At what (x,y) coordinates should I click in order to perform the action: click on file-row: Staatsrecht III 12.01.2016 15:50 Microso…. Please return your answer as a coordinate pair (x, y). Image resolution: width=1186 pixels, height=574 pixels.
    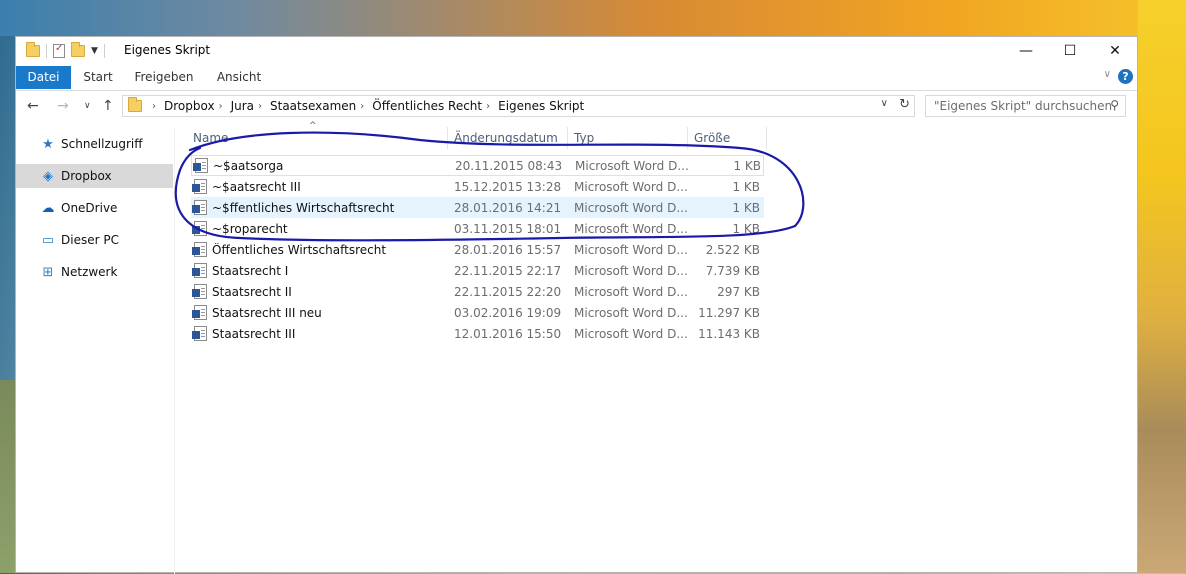
    Looking at the image, I should click on (477, 333).